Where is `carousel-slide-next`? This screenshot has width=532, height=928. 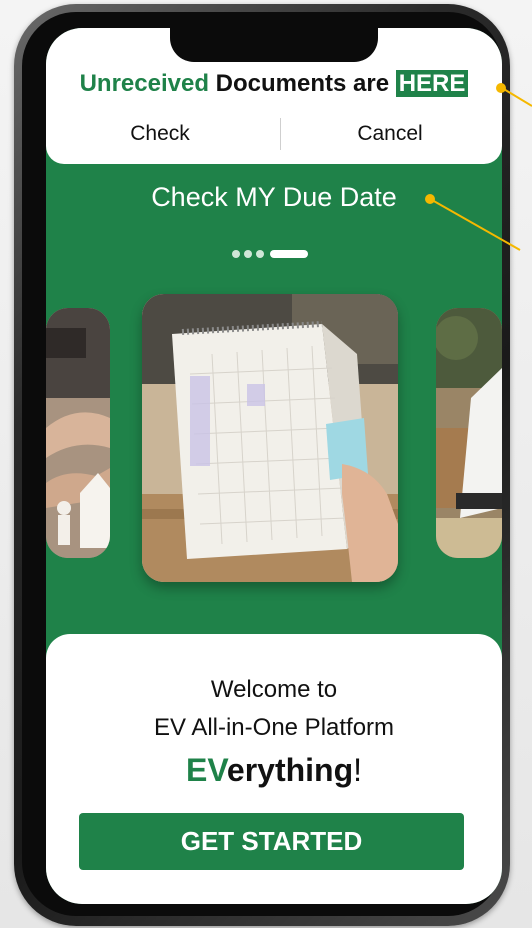
carousel-slide-next is located at coordinates (469, 433).